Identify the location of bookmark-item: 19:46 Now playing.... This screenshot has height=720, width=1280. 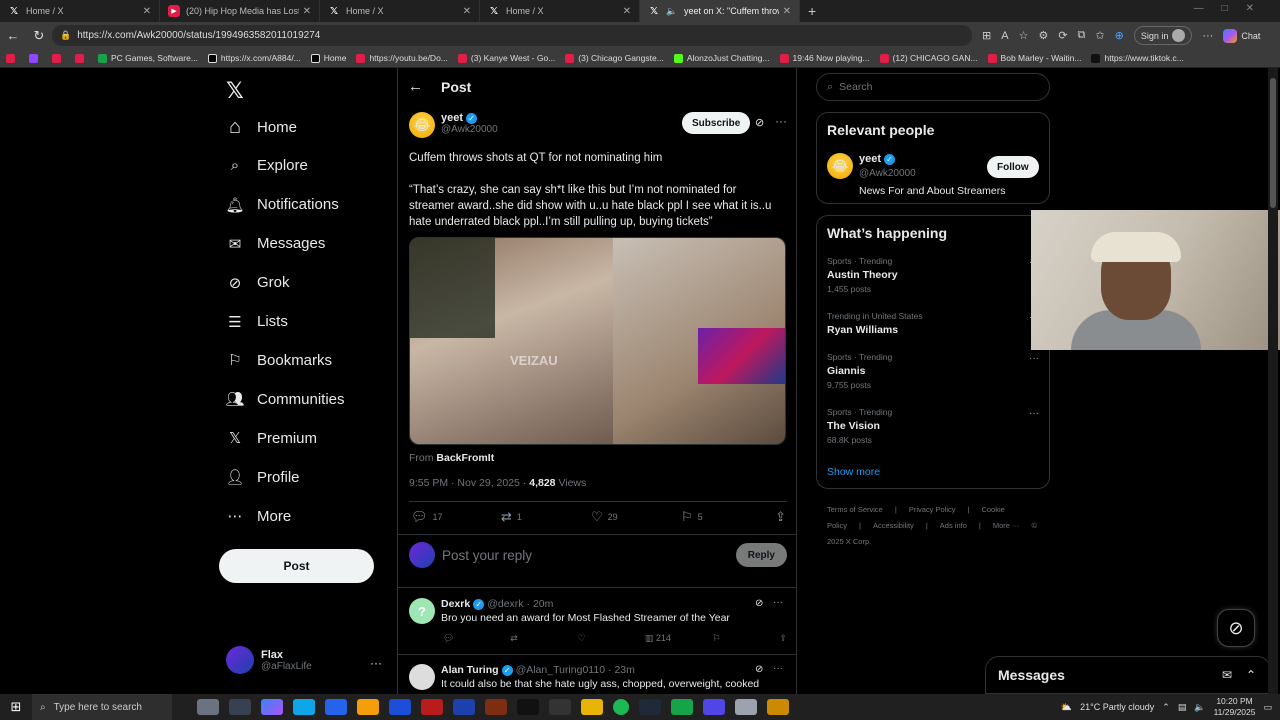
(824, 58).